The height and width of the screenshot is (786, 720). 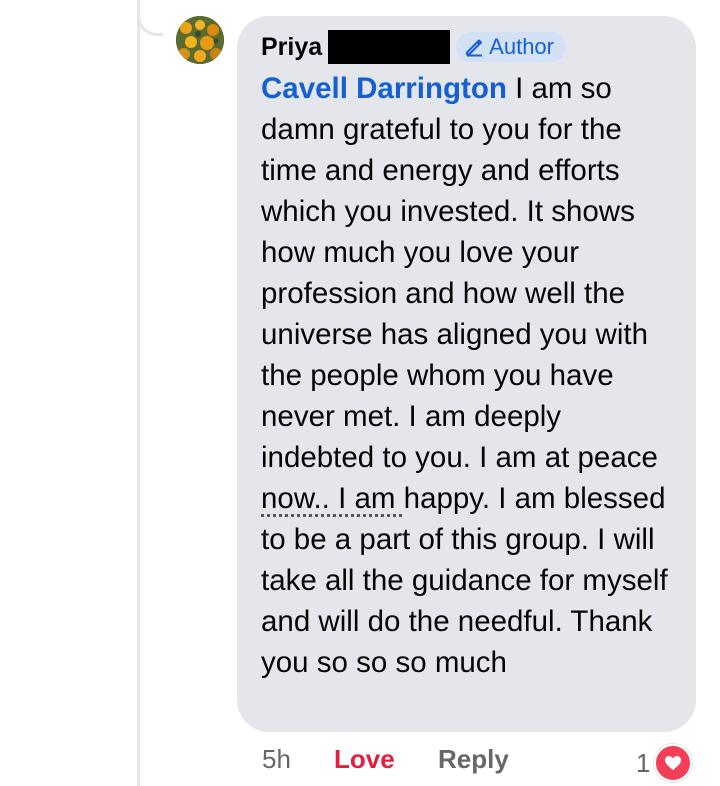 What do you see at coordinates (473, 759) in the screenshot?
I see `reply-button: Reply` at bounding box center [473, 759].